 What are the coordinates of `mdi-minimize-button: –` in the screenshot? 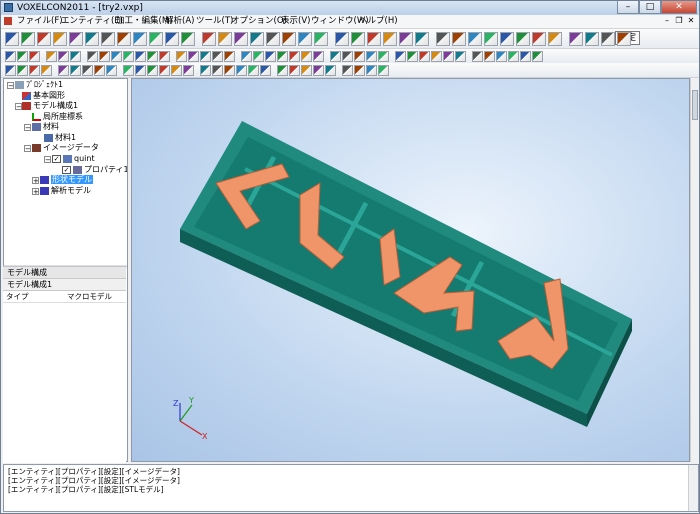 It's located at (667, 21).